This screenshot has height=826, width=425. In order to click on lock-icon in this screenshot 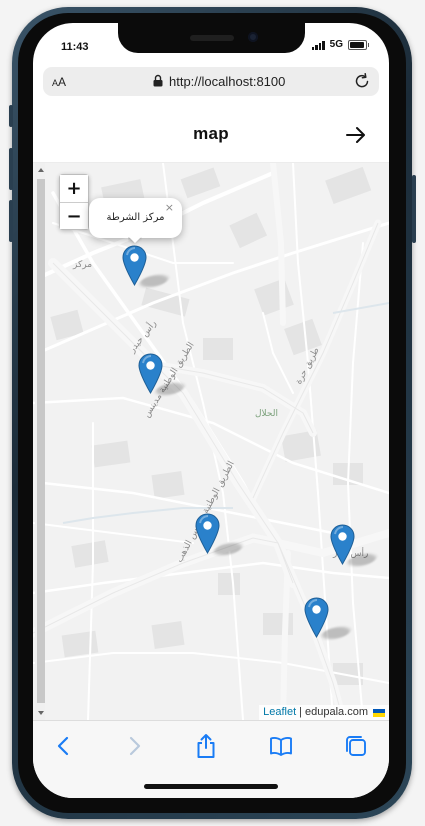, I will do `click(158, 80)`.